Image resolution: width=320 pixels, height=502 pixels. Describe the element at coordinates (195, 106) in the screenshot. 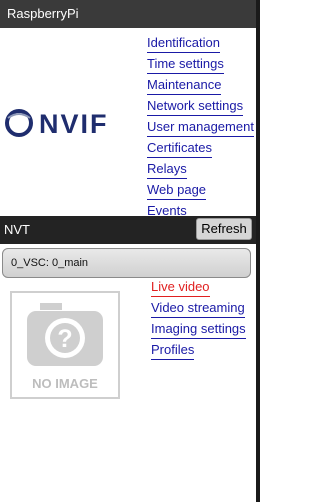

I see `menu-network-settings: Network settings` at that location.